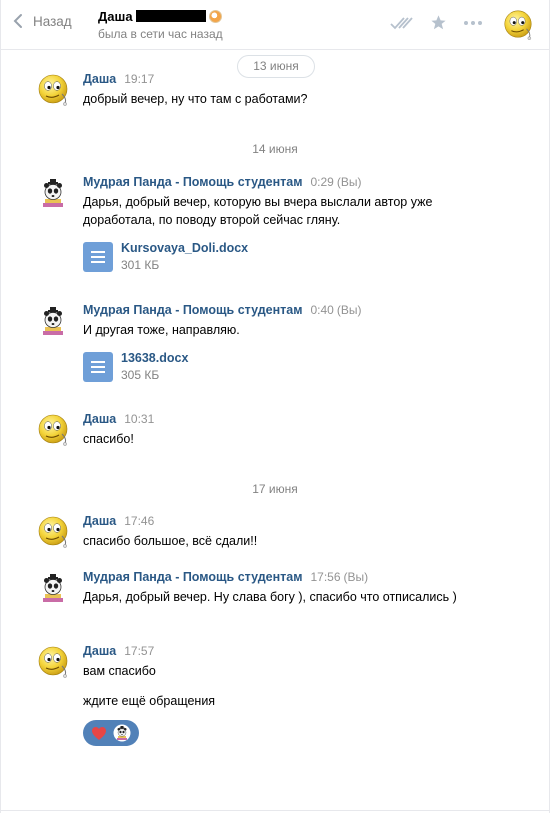 The width and height of the screenshot is (550, 813). What do you see at coordinates (215, 16) in the screenshot?
I see `emoji-icon` at bounding box center [215, 16].